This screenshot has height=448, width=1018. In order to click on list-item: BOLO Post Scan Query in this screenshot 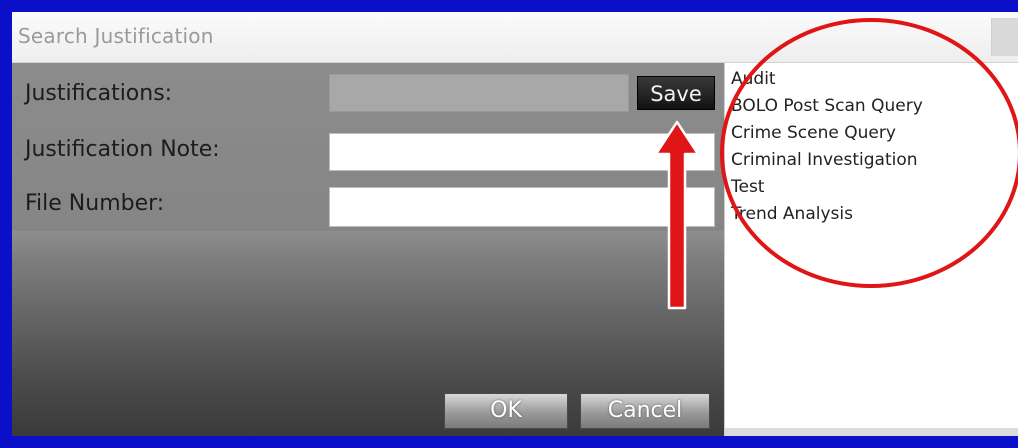, I will do `click(827, 106)`.